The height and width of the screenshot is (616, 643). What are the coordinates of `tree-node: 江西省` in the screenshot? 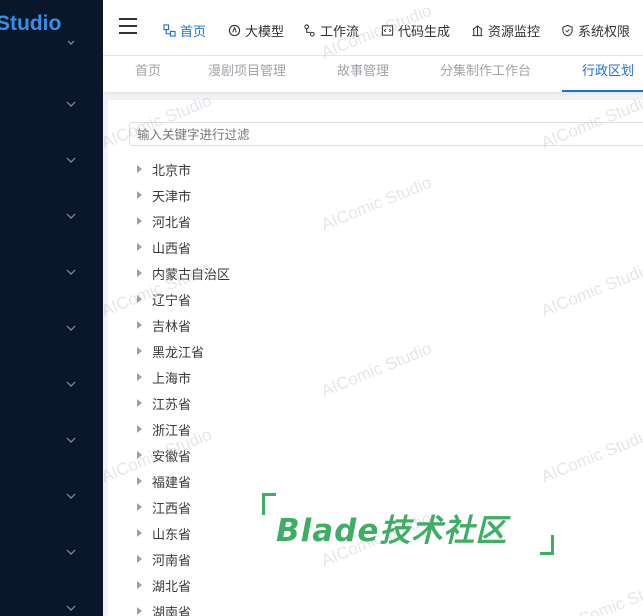 It's located at (164, 507).